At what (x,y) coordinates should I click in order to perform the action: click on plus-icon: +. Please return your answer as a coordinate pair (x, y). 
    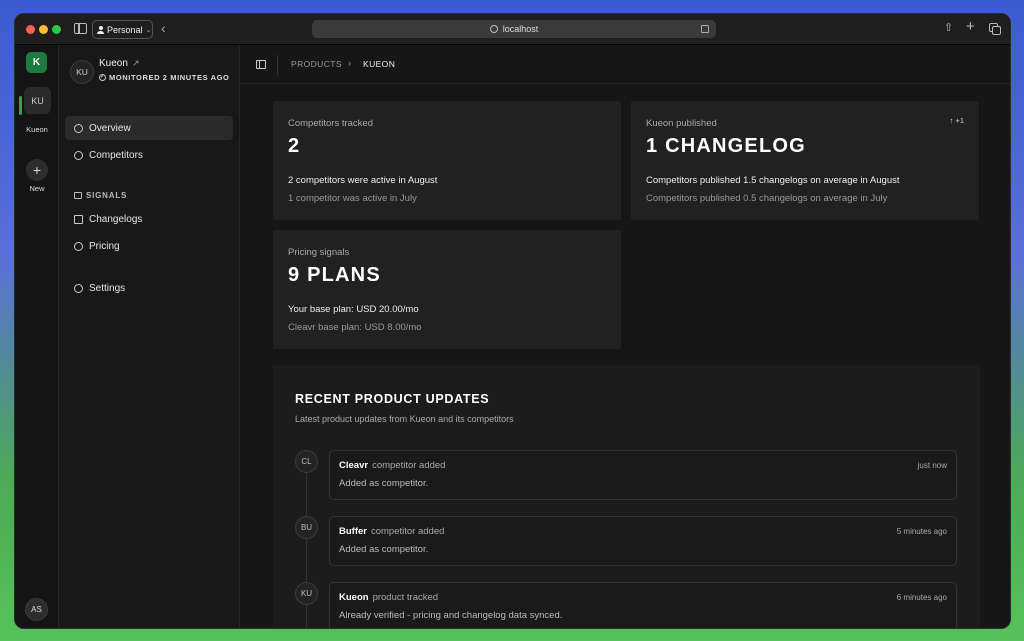
    Looking at the image, I should click on (37, 170).